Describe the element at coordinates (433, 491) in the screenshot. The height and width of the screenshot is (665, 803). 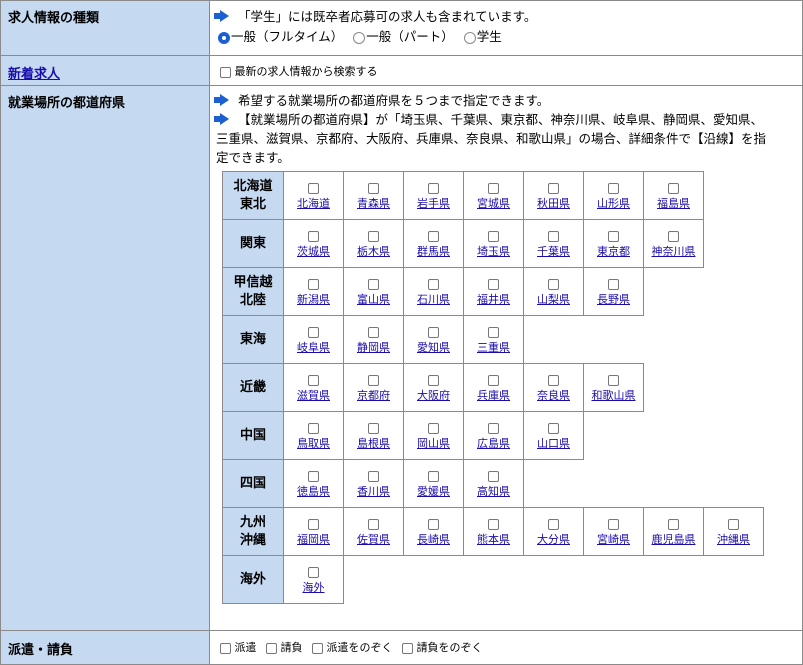
I see `prefecture-link: 愛媛県` at that location.